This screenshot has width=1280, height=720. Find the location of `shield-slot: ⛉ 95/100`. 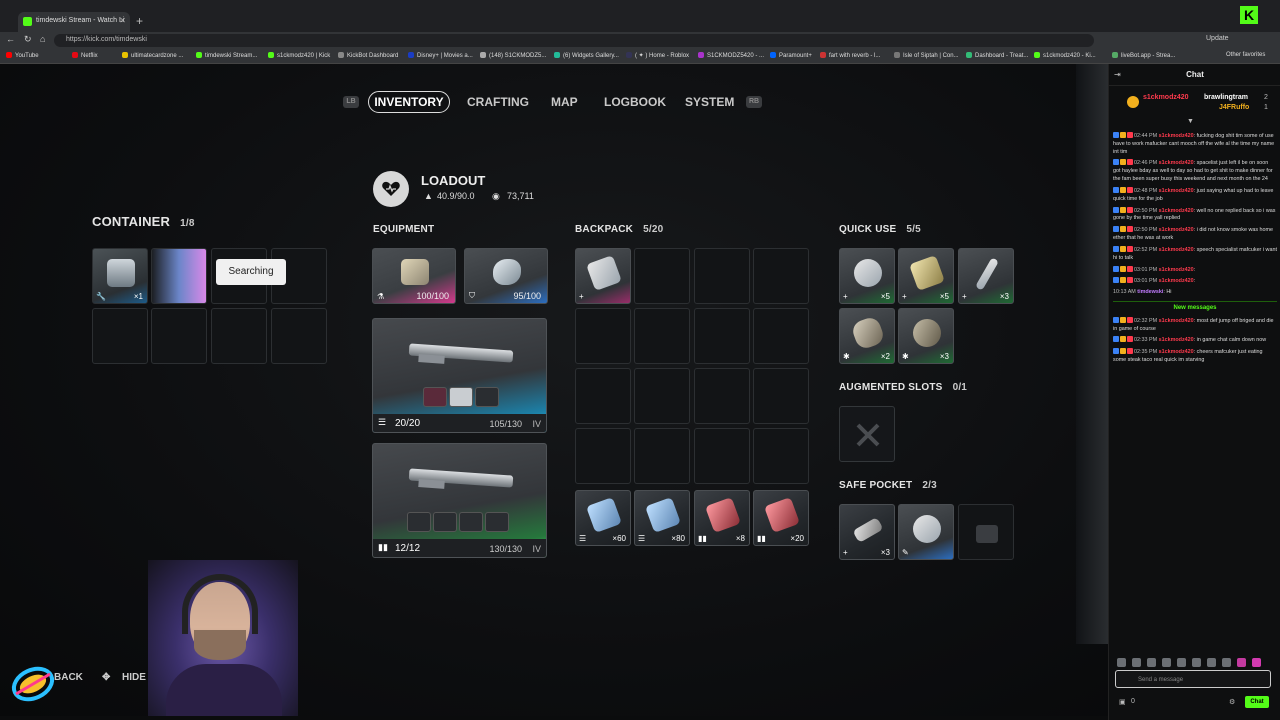

shield-slot: ⛉ 95/100 is located at coordinates (506, 276).